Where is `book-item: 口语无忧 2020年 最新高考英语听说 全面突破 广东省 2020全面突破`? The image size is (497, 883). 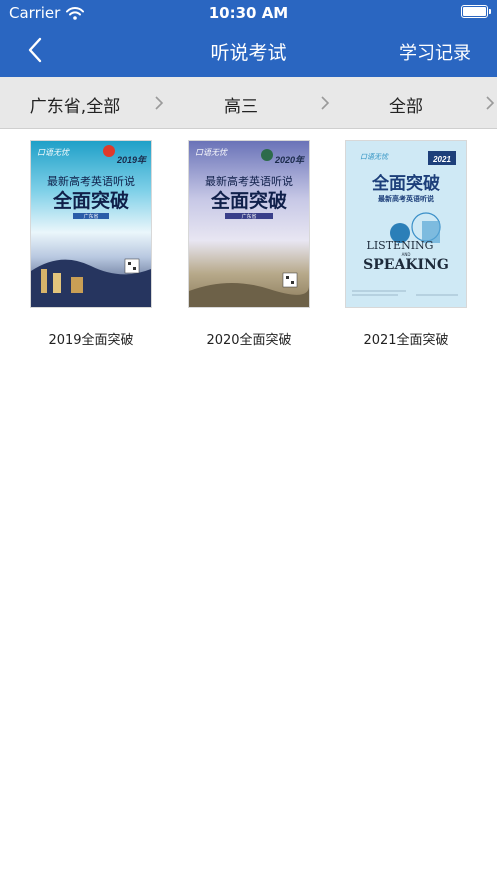
book-item: 口语无忧 2020年 最新高考英语听说 全面突破 广东省 2020全面突破 is located at coordinates (249, 244).